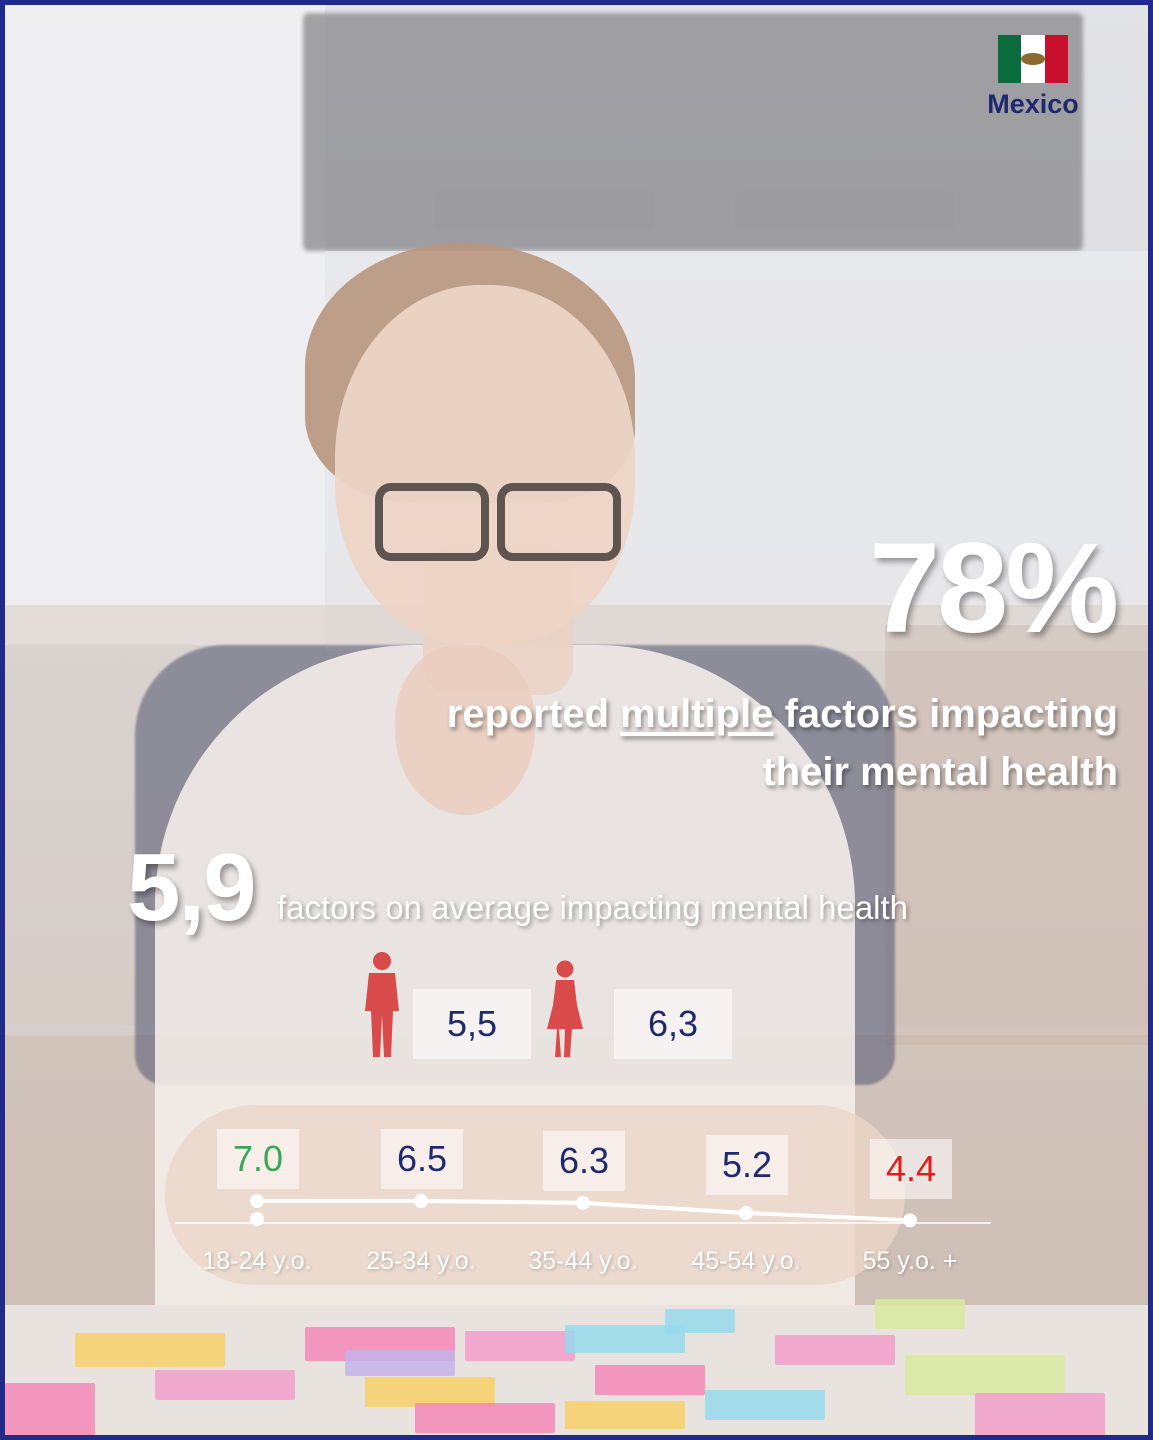 The image size is (1153, 1440). What do you see at coordinates (673, 1024) in the screenshot?
I see `female-value: 6,3` at bounding box center [673, 1024].